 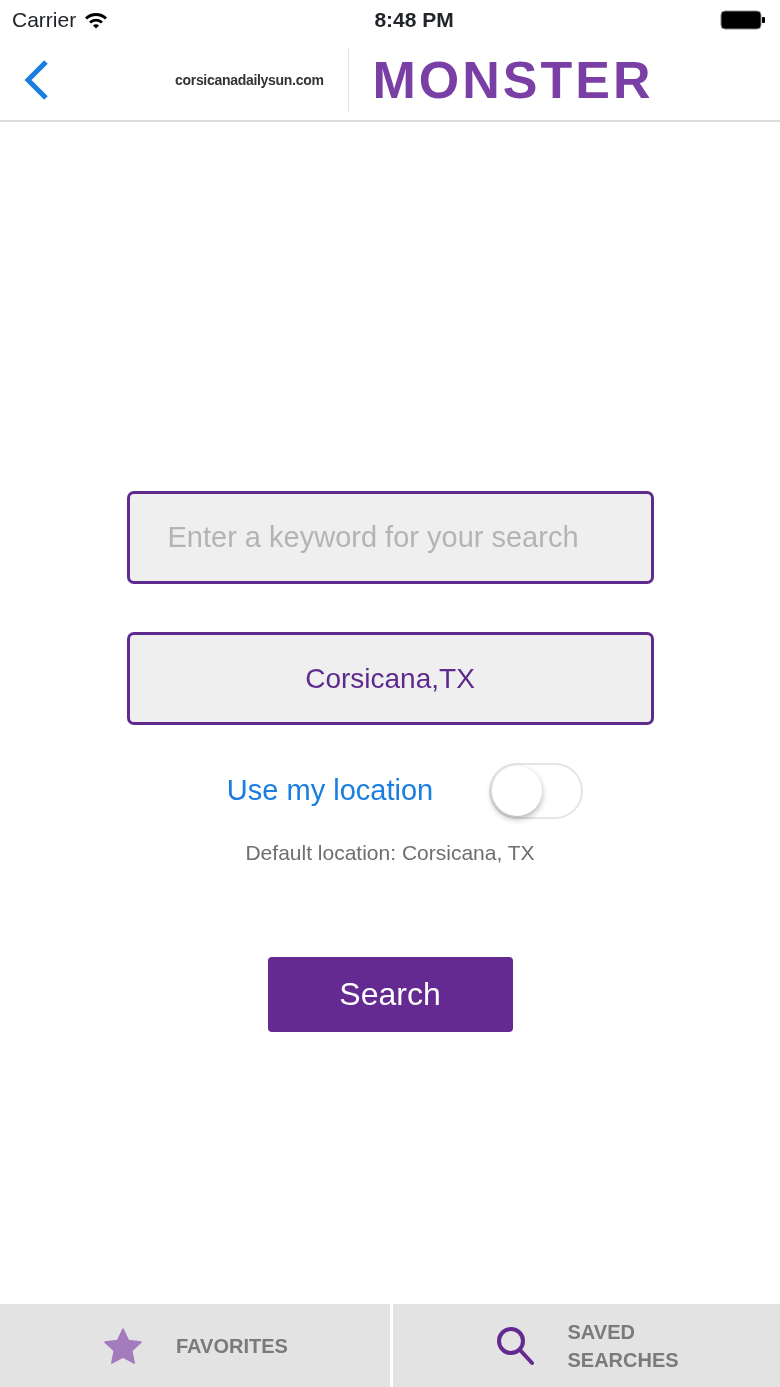 What do you see at coordinates (249, 80) in the screenshot?
I see `partner-logo: corsicanadailysun.com` at bounding box center [249, 80].